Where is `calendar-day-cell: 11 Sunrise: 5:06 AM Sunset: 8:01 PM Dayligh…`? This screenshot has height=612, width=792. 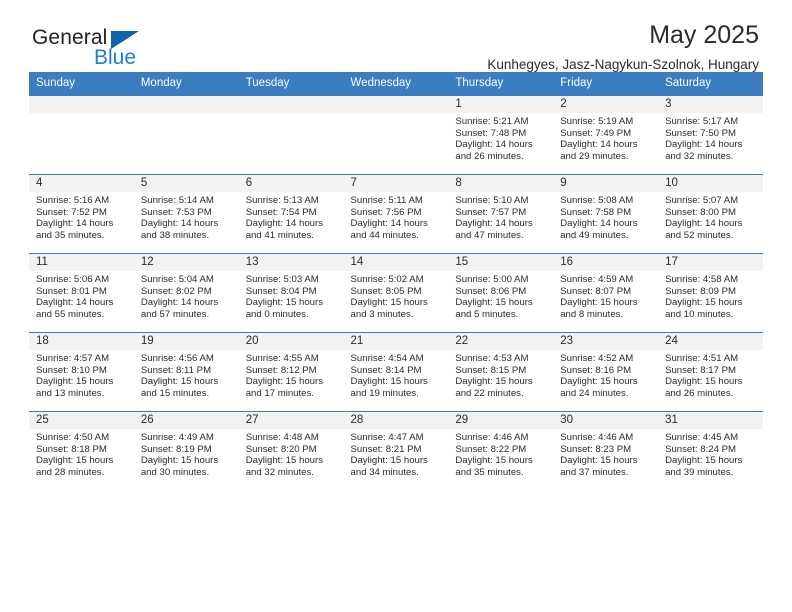
calendar-day-cell: 11 Sunrise: 5:06 AM Sunset: 8:01 PM Dayligh… is located at coordinates (81, 293).